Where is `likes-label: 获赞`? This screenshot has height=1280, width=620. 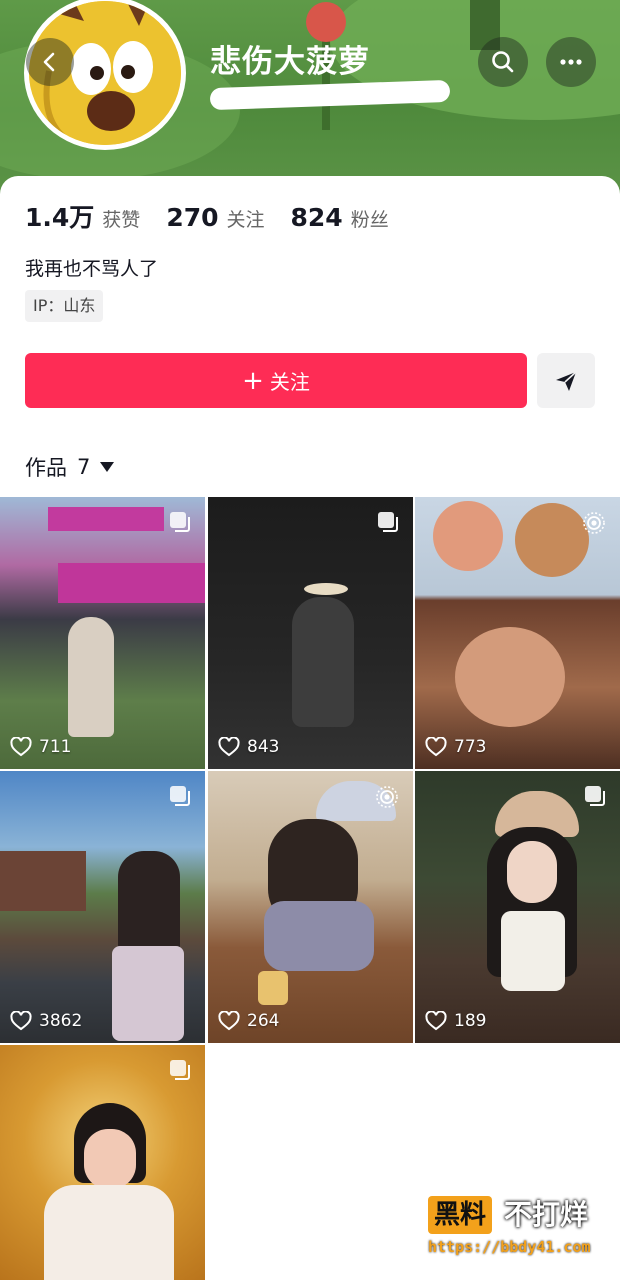 likes-label: 获赞 is located at coordinates (121, 218).